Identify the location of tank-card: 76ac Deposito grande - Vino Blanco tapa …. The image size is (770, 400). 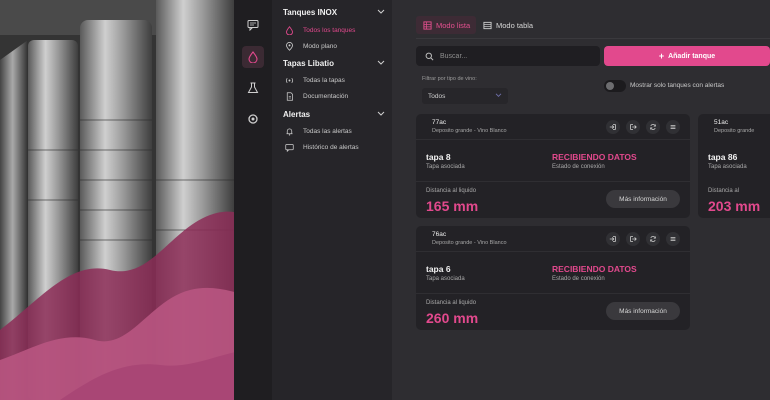
(553, 278).